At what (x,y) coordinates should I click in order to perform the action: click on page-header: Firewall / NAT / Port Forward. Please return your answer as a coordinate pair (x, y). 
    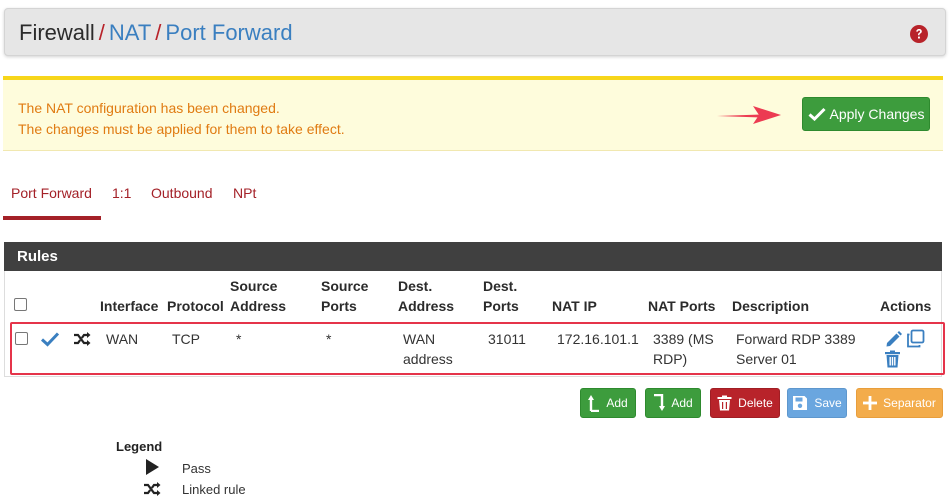
    Looking at the image, I should click on (475, 32).